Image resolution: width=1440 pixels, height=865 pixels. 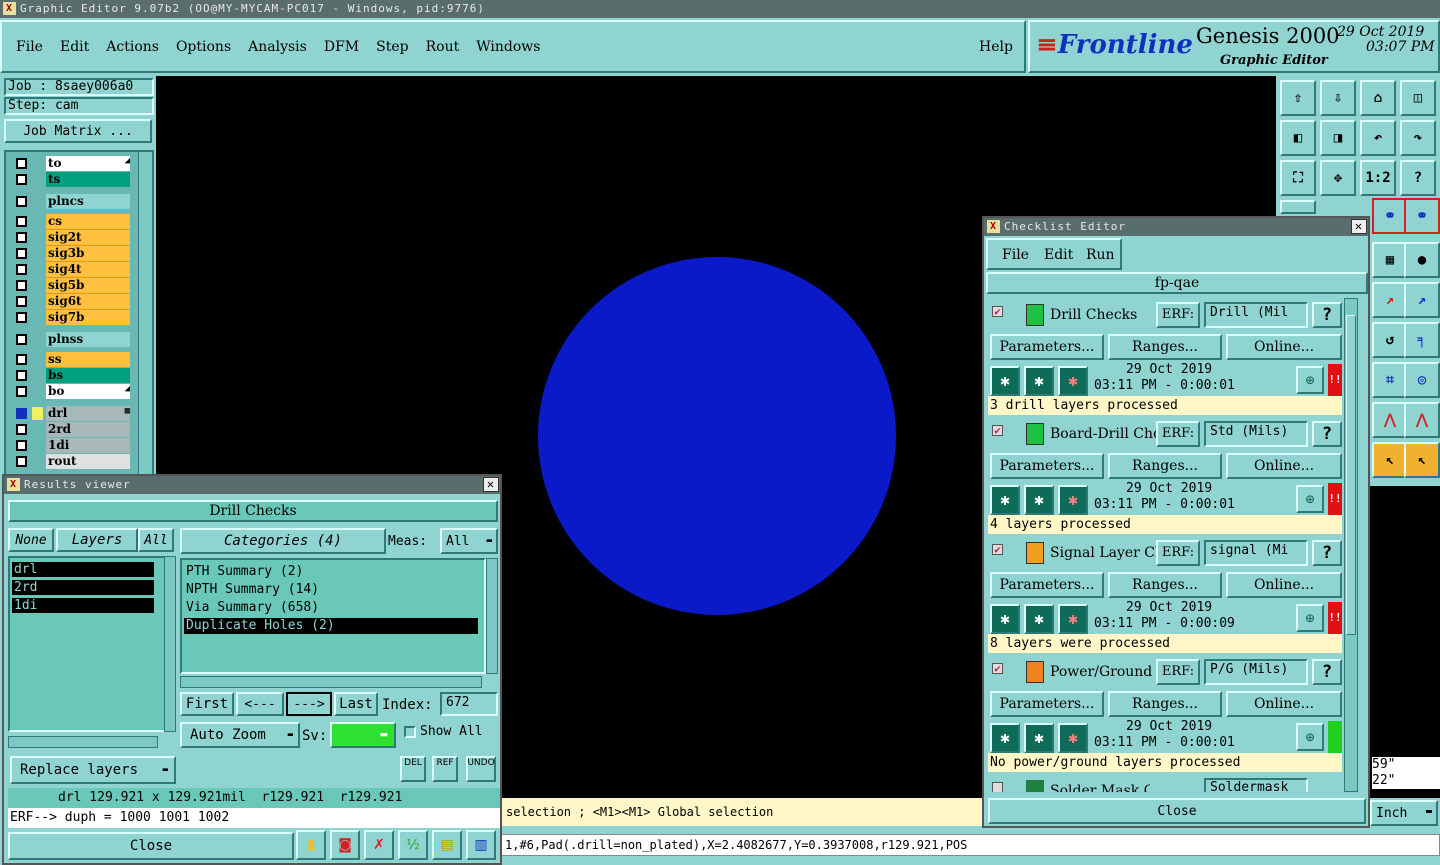 What do you see at coordinates (31, 540) in the screenshot?
I see `layers-none-button: None` at bounding box center [31, 540].